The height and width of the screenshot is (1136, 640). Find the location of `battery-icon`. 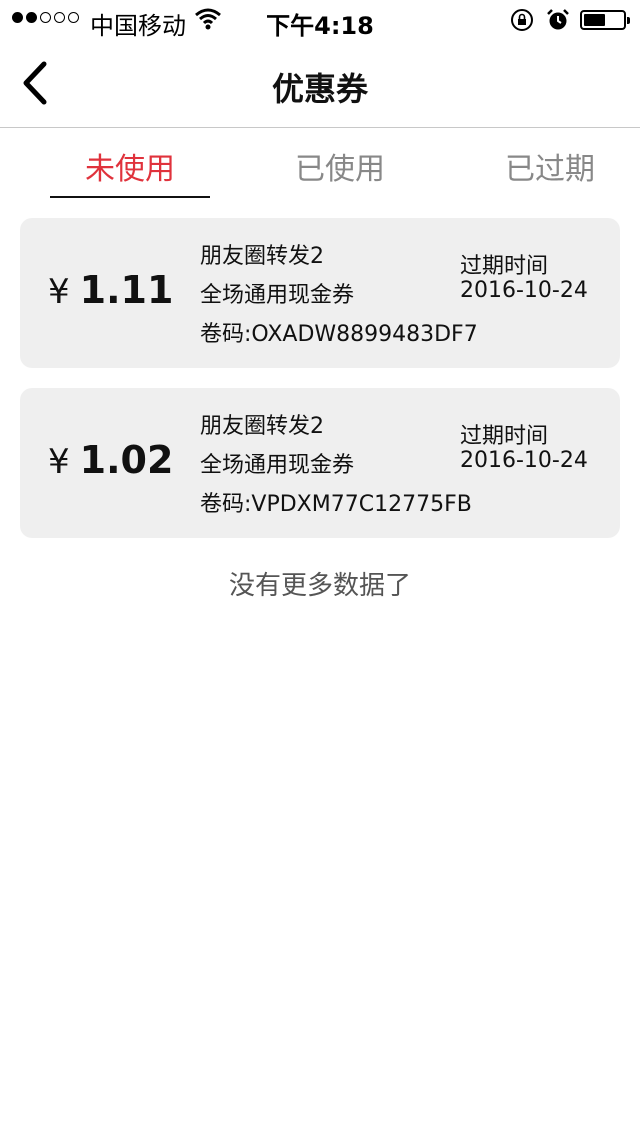

battery-icon is located at coordinates (605, 20).